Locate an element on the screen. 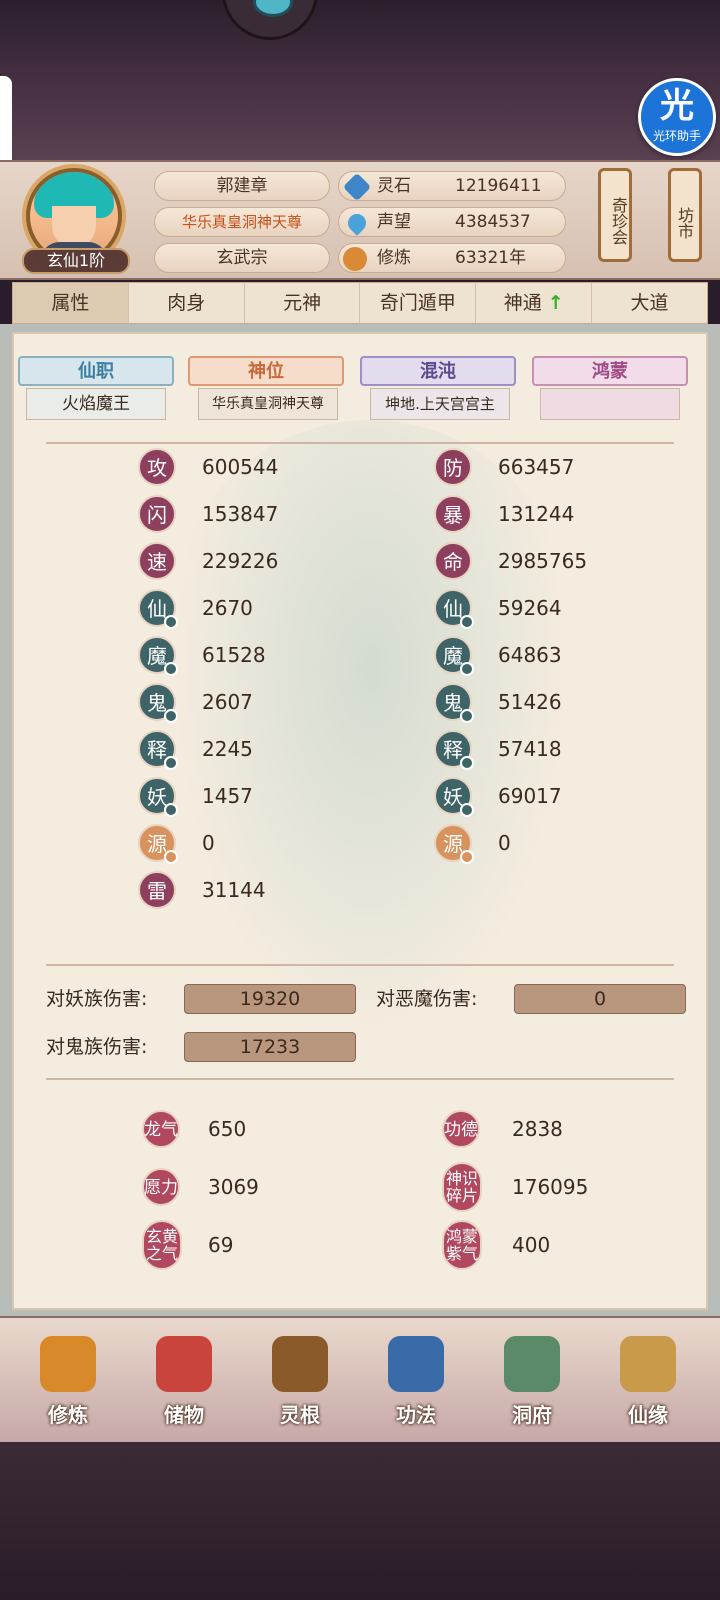 The image size is (720, 1600). extra-value: 69 is located at coordinates (221, 1245).